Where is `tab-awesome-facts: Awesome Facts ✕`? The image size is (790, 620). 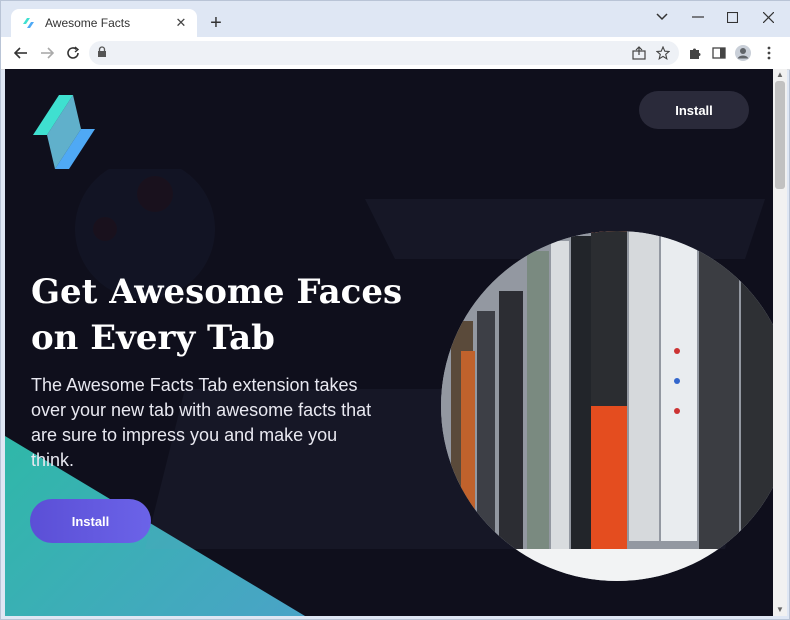
tab-awesome-facts: Awesome Facts ✕ is located at coordinates (104, 23).